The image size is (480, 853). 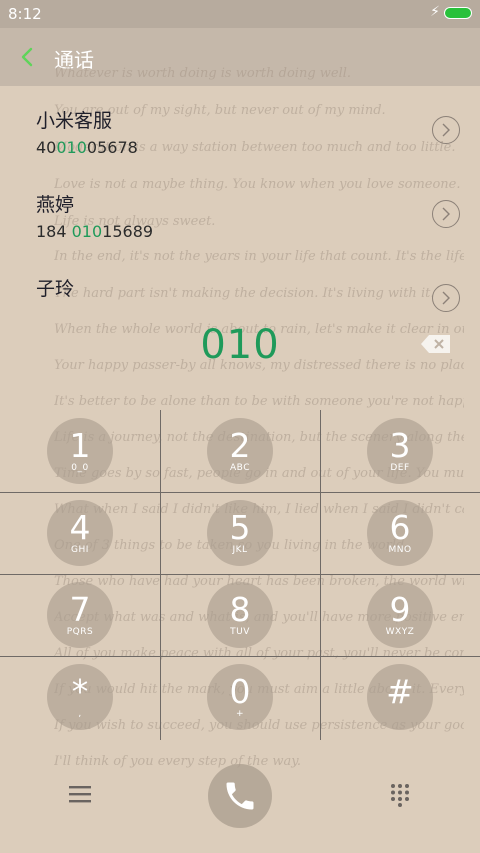 I want to click on call-button, so click(x=240, y=796).